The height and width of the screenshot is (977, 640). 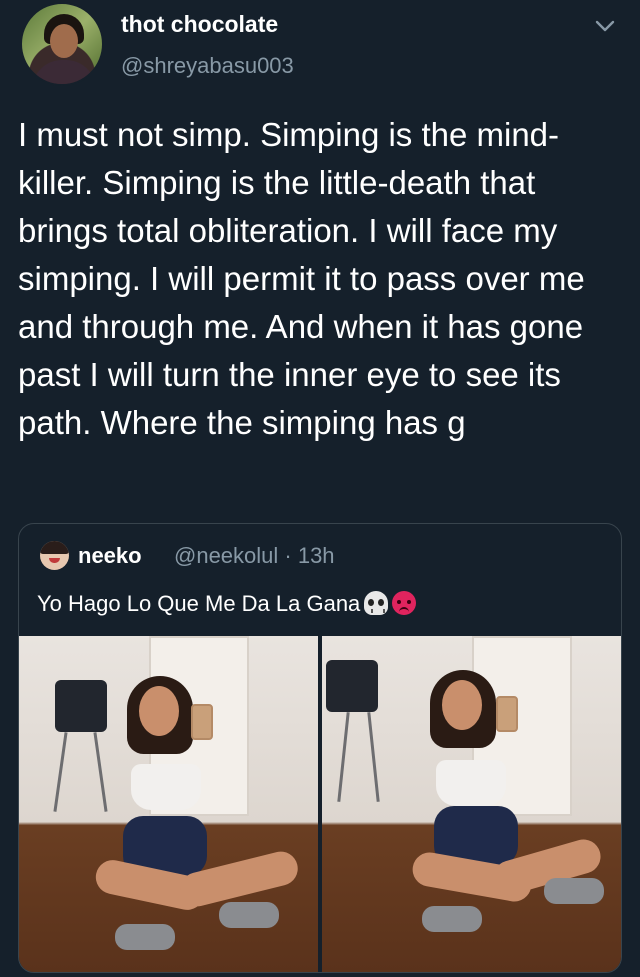 I want to click on chevron-down-icon, so click(x=605, y=26).